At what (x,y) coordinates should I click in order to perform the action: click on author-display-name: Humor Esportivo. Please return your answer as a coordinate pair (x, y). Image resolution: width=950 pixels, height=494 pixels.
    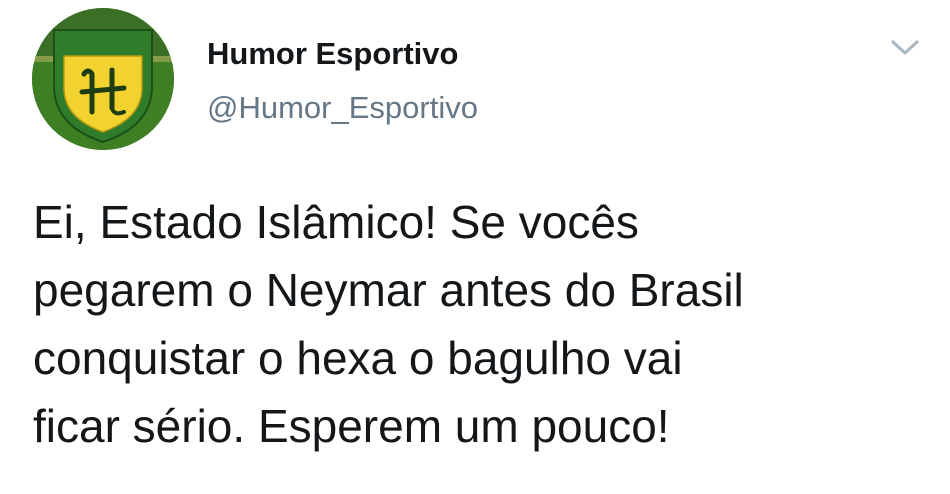
    Looking at the image, I should click on (332, 54).